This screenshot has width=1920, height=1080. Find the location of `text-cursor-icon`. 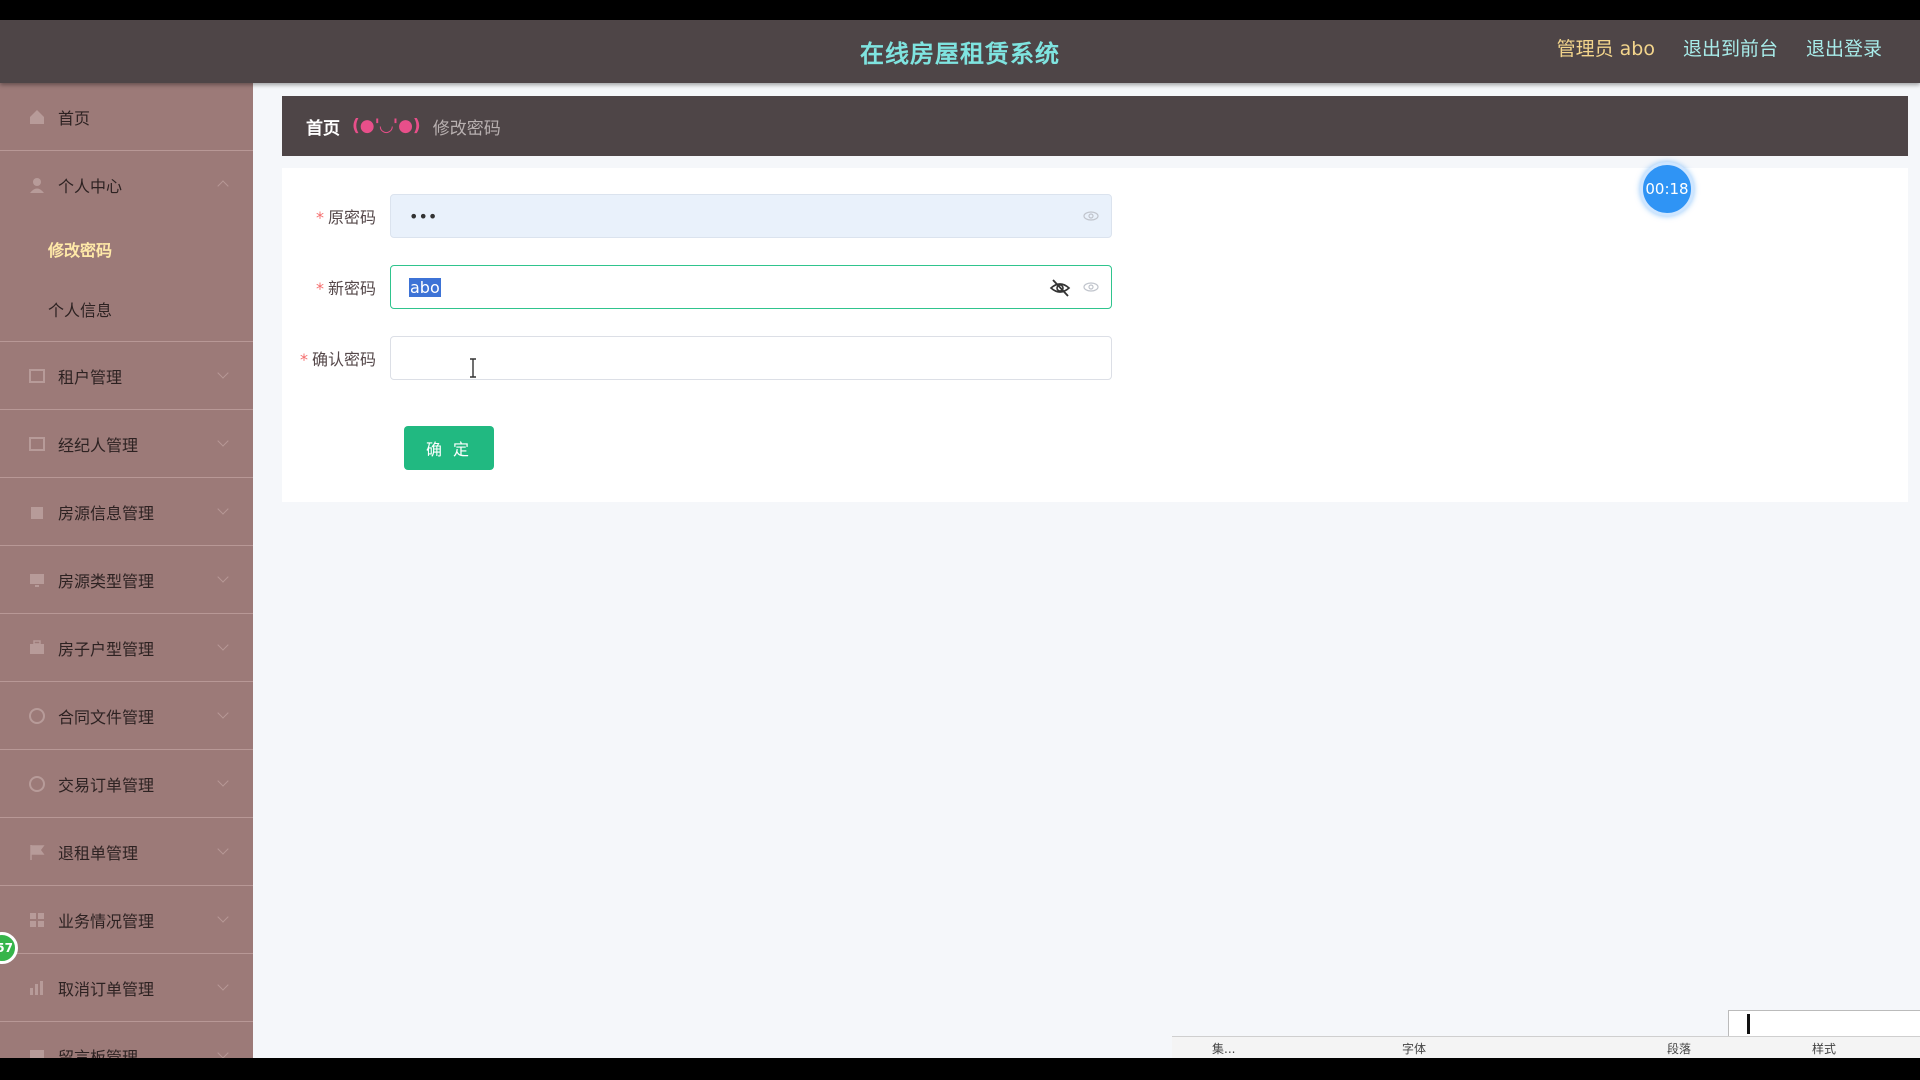

text-cursor-icon is located at coordinates (473, 368).